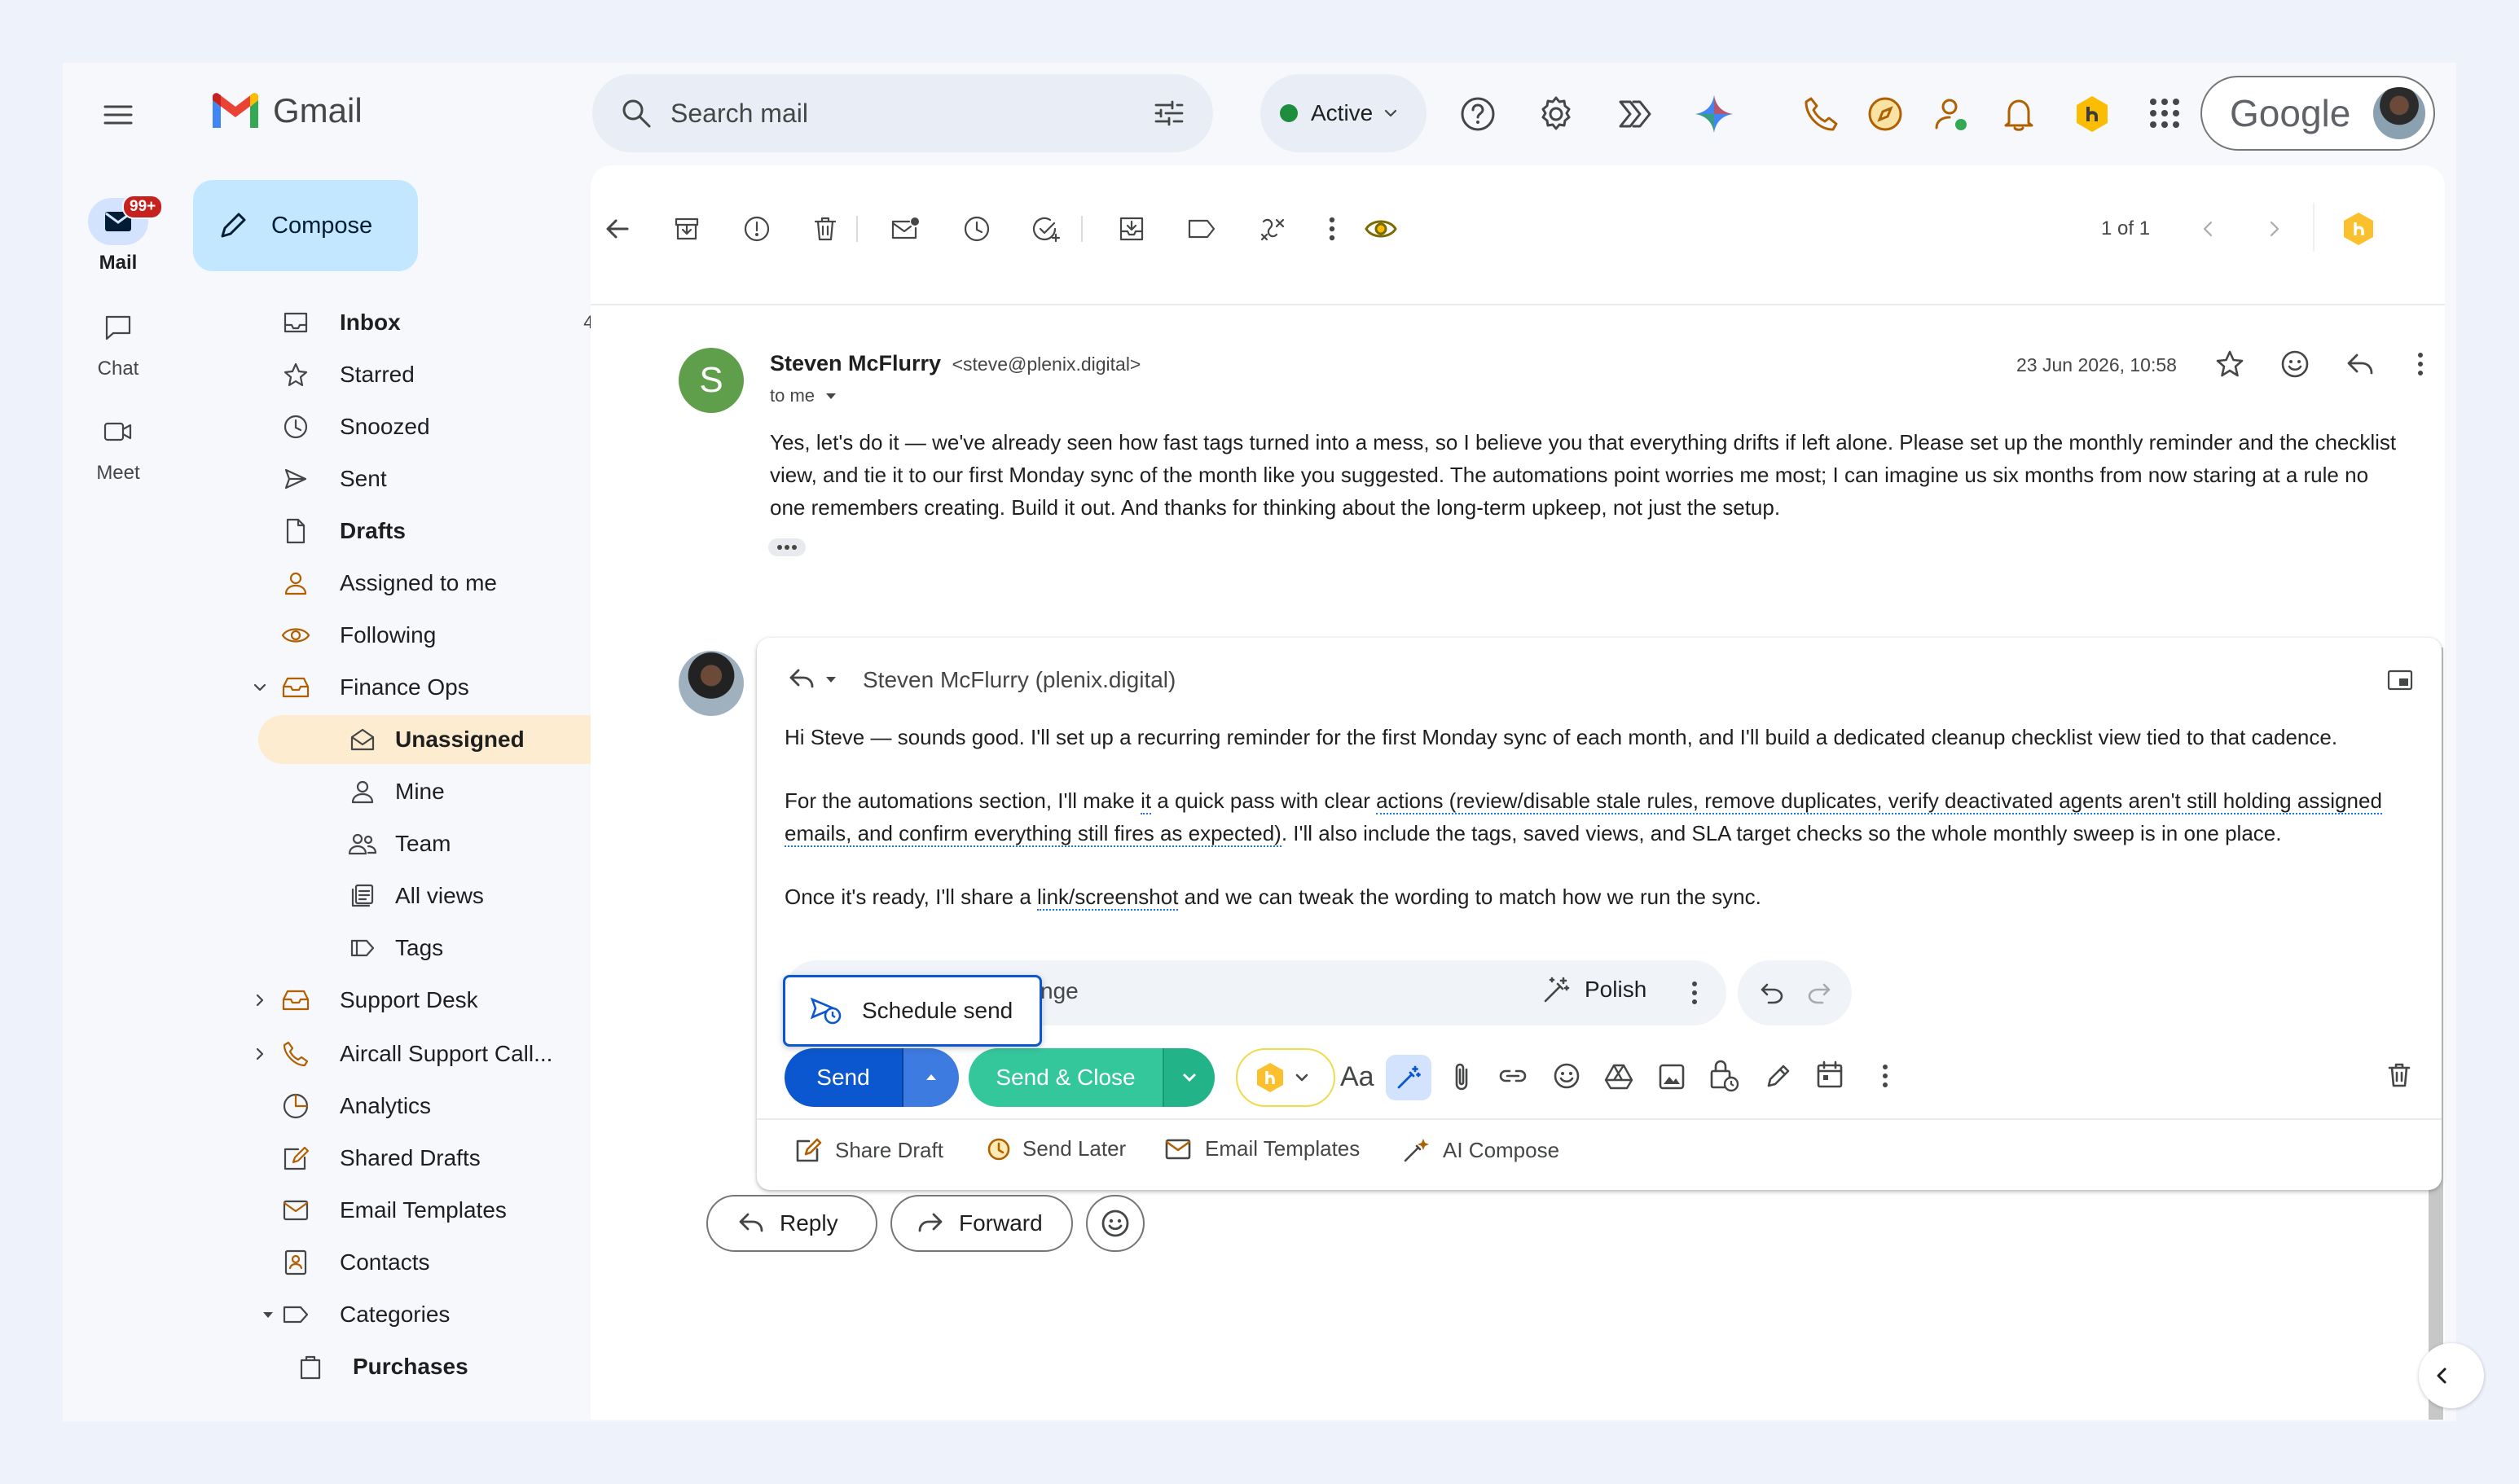  Describe the element at coordinates (2229, 364) in the screenshot. I see `star-button` at that location.